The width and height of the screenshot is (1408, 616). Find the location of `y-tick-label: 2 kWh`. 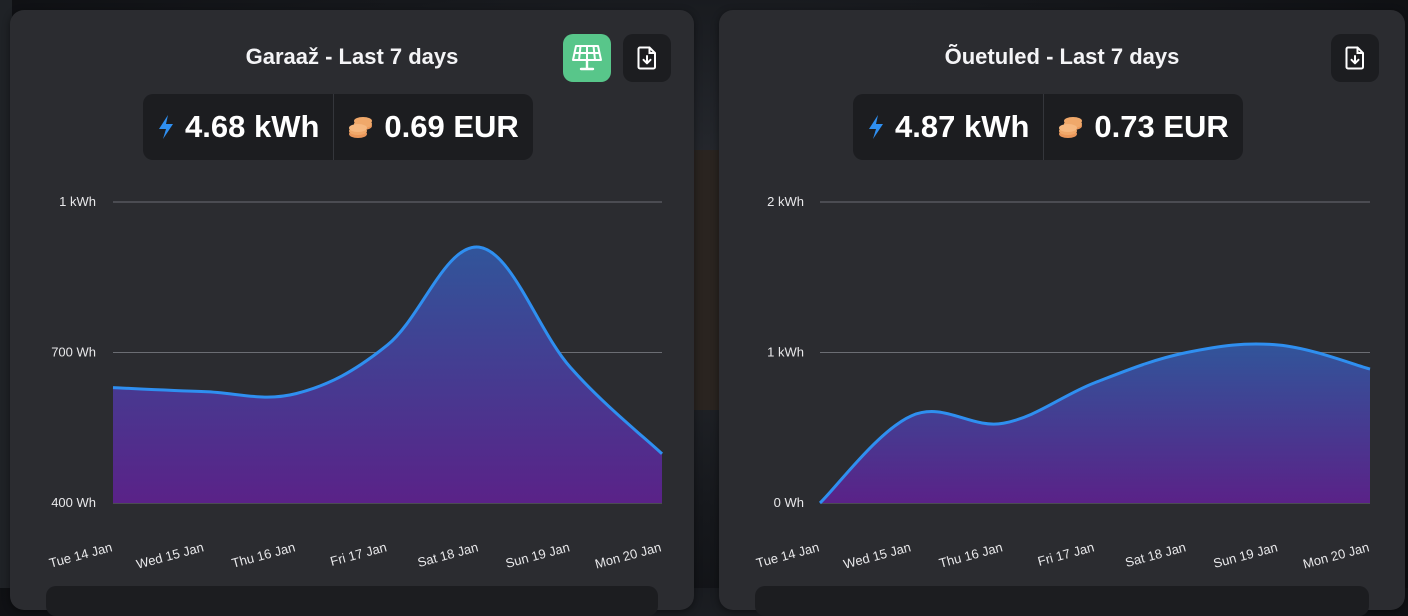

y-tick-label: 2 kWh is located at coordinates (785, 201).